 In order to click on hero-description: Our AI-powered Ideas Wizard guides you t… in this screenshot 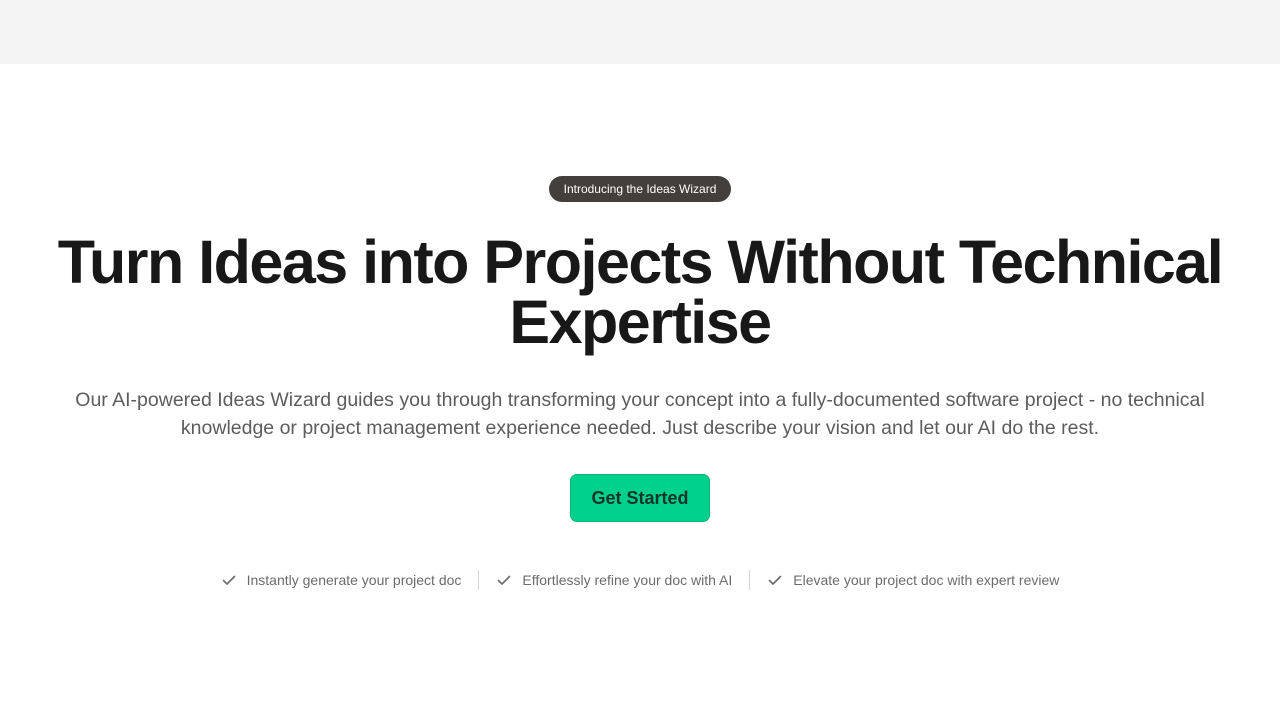, I will do `click(640, 414)`.